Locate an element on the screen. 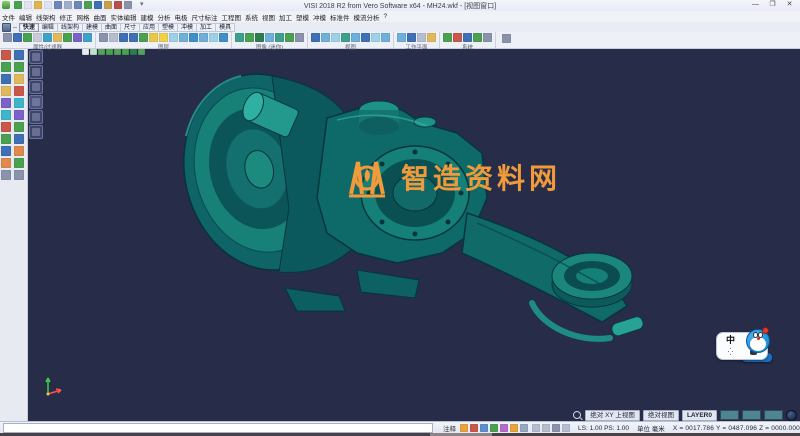 This screenshot has width=800, height=436. ribbon-tab: 加工 is located at coordinates (207, 27).